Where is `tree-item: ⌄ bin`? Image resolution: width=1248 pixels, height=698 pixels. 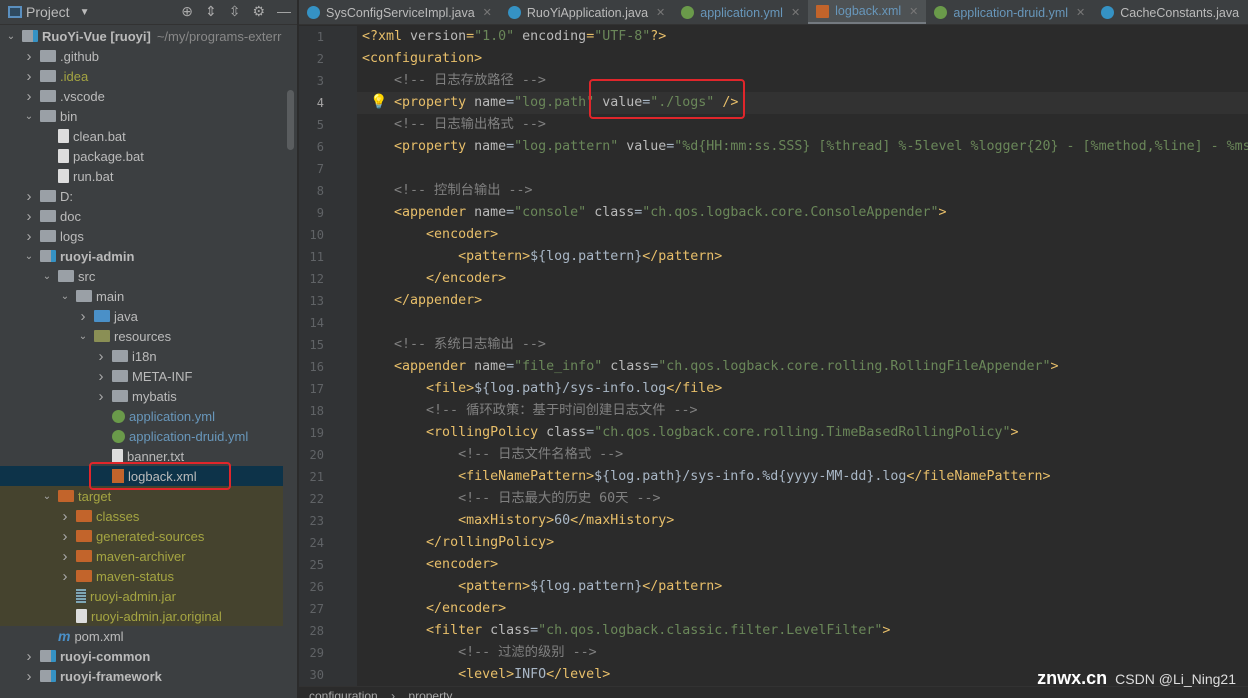 tree-item: ⌄ bin is located at coordinates (141, 116).